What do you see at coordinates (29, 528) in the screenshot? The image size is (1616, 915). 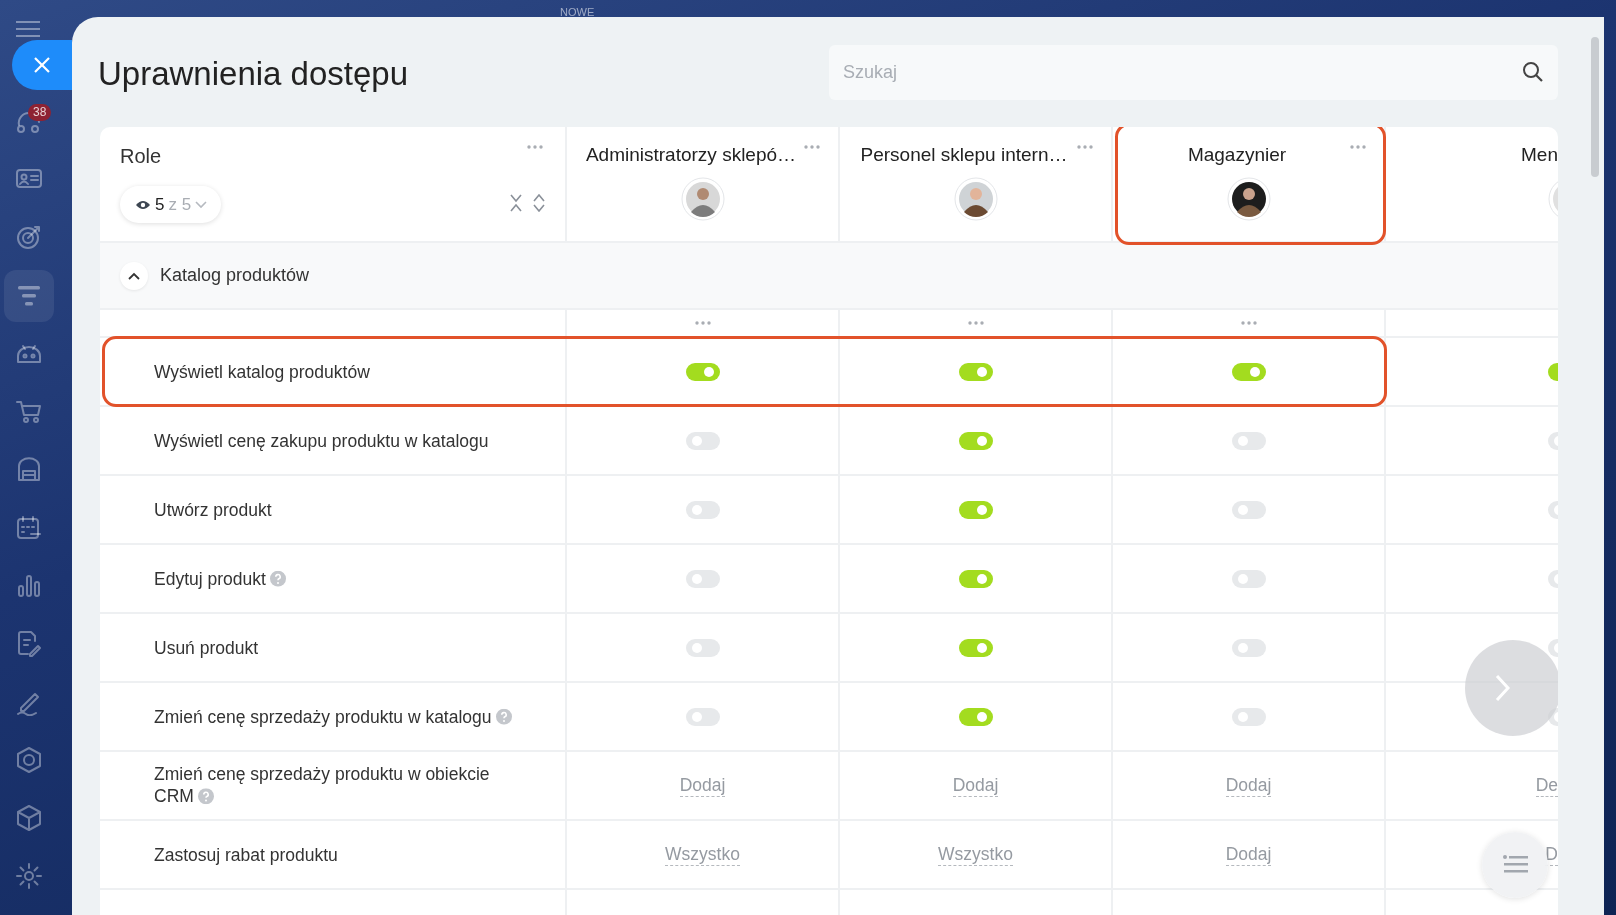 I see `calendar-icon` at bounding box center [29, 528].